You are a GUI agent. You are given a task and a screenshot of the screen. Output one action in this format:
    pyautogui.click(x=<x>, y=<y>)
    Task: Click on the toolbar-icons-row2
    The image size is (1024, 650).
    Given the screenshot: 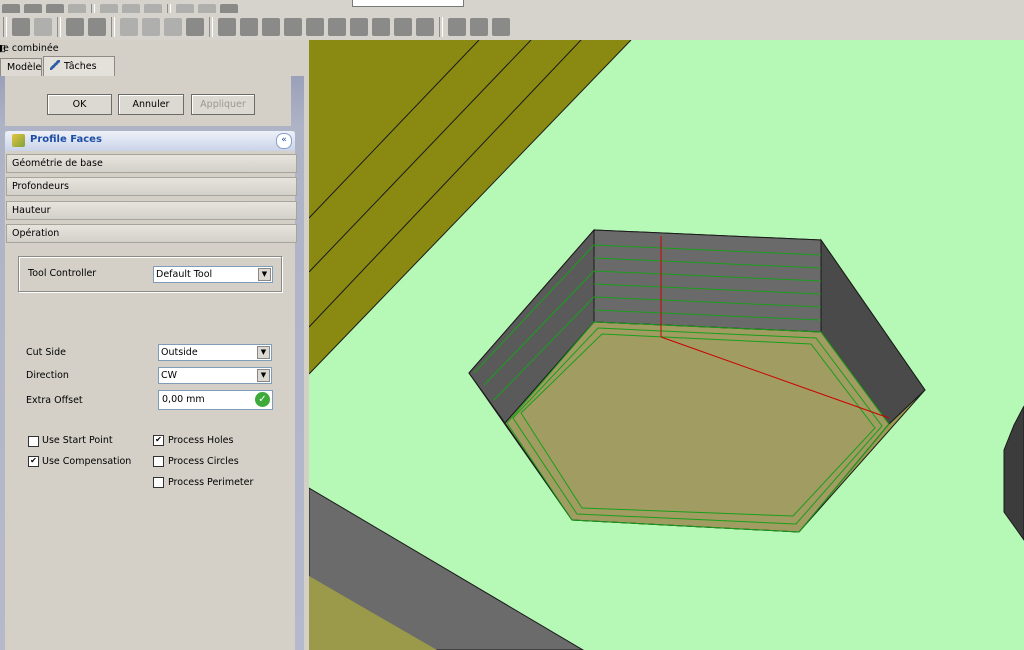 What is the action you would take?
    pyautogui.click(x=256, y=27)
    